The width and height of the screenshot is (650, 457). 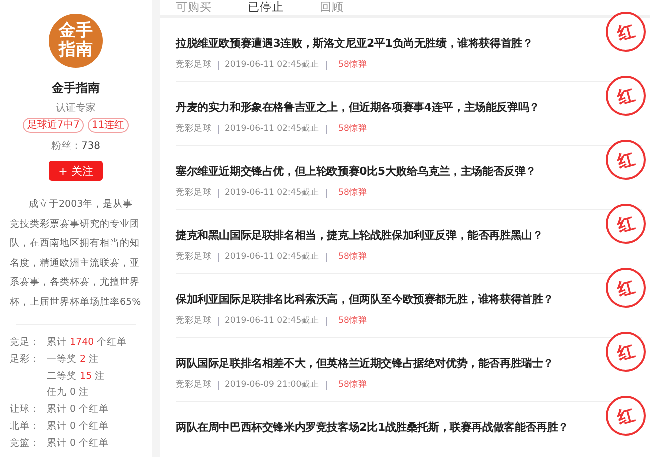 I want to click on article-title: 捷克和黑山国际足联排名相当，捷克上轮战胜保加利亚反弹，能否再胜黑山？, so click(x=360, y=235).